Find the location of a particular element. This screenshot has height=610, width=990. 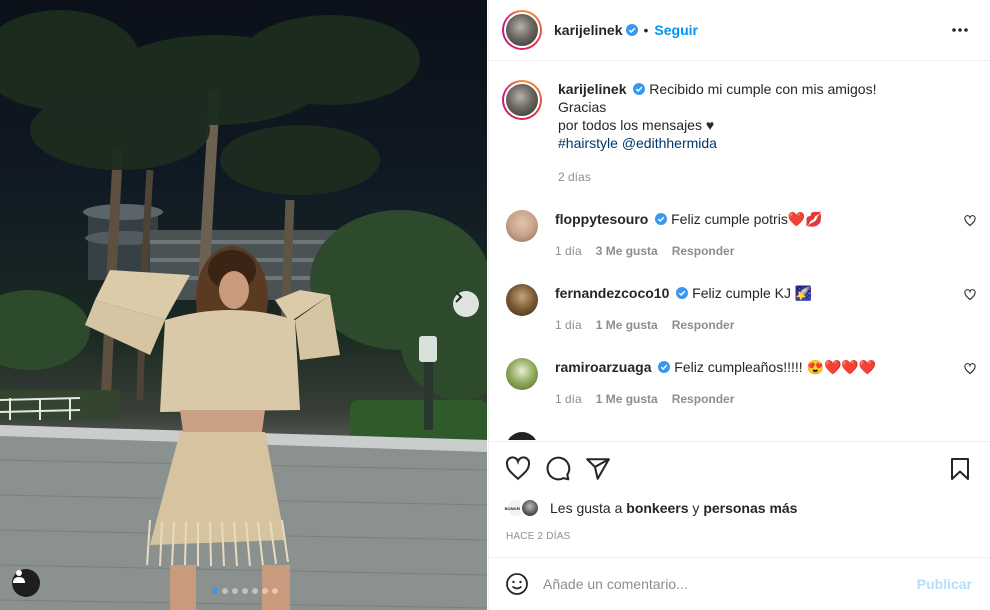

save-icon is located at coordinates (960, 469).